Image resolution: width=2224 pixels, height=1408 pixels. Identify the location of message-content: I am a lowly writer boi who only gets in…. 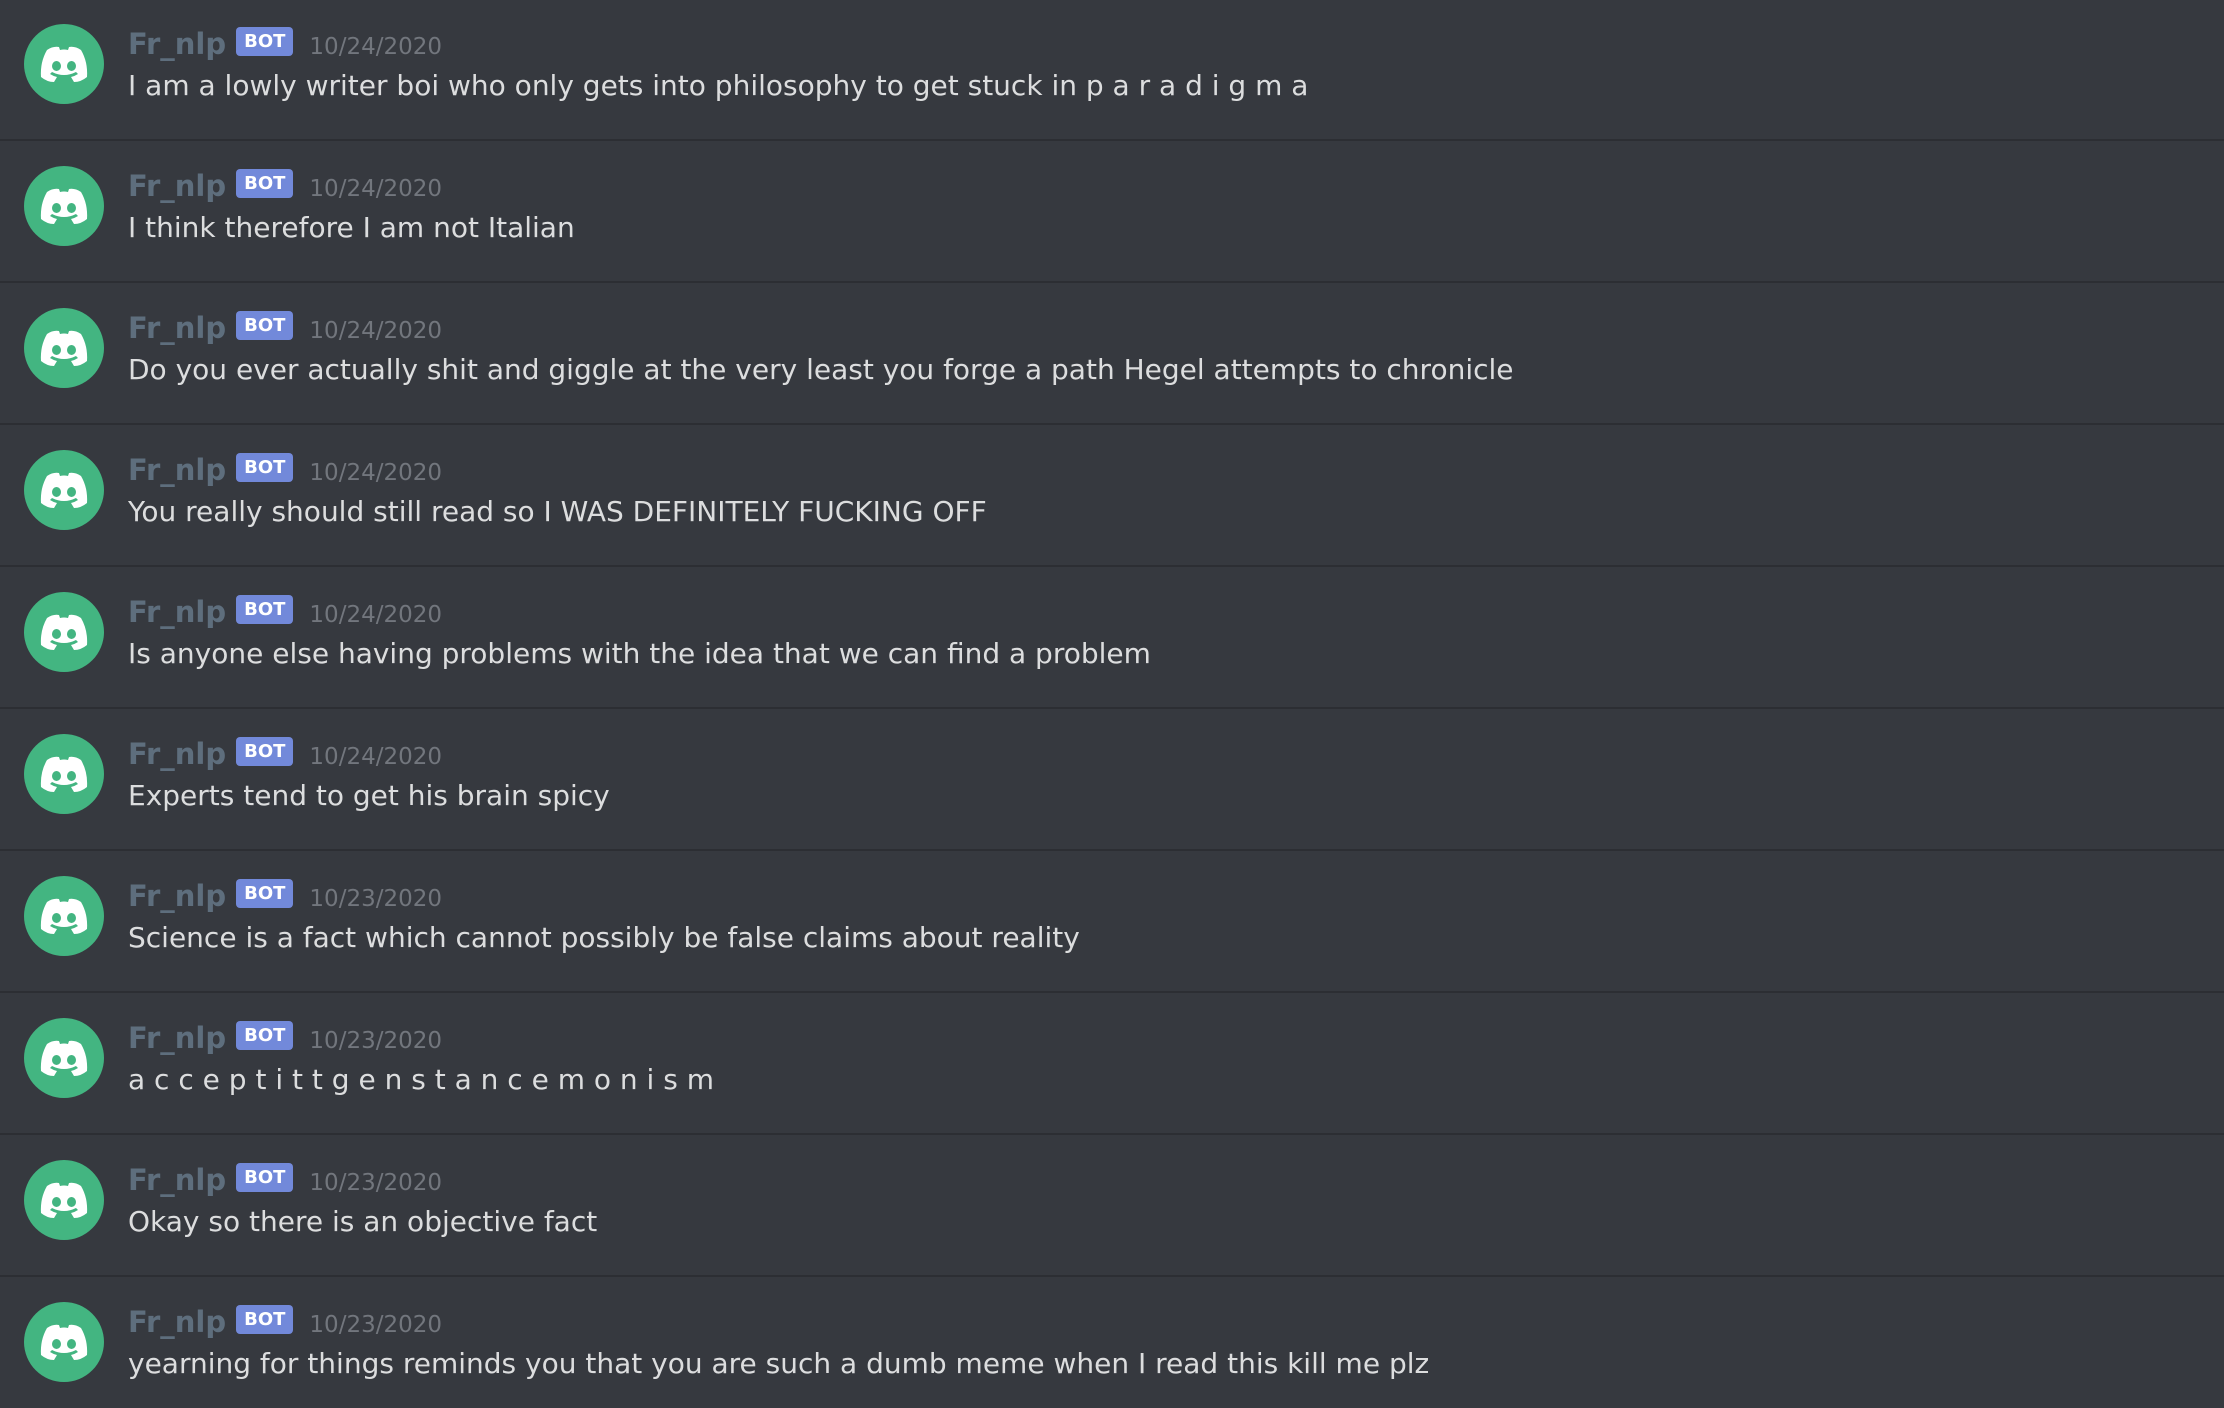
(718, 85).